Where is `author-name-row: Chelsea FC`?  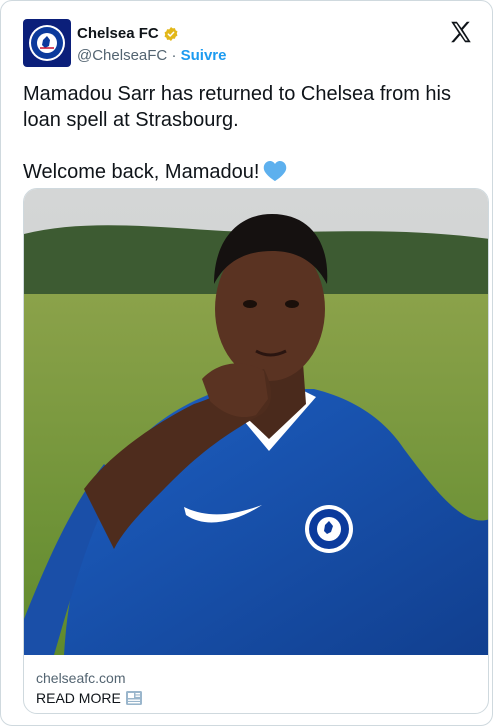 author-name-row: Chelsea FC is located at coordinates (128, 34).